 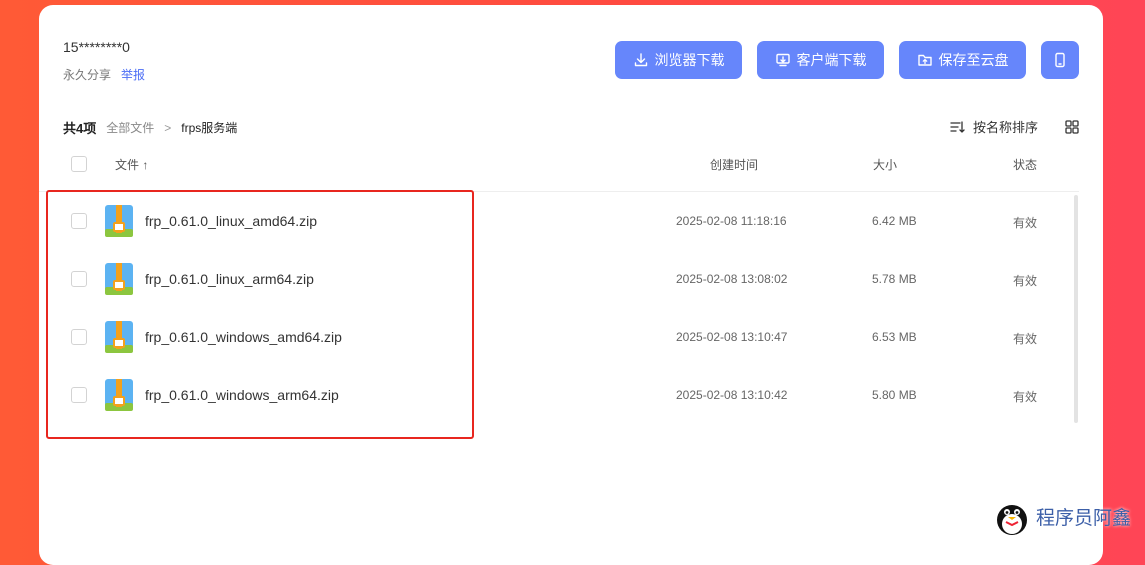 I want to click on file-size: 5.80 MB, so click(x=894, y=395).